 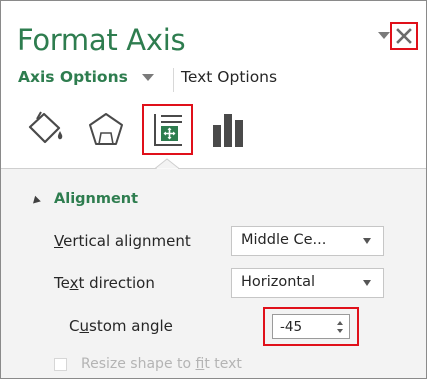 What do you see at coordinates (138, 364) in the screenshot?
I see `label-part: Resize shape to` at bounding box center [138, 364].